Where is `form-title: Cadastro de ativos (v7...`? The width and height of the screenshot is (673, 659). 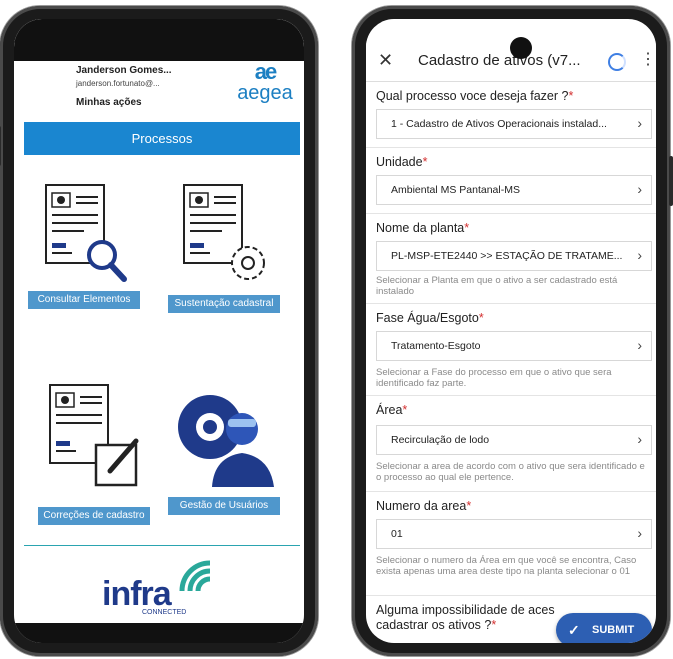 form-title: Cadastro de ativos (v7... is located at coordinates (499, 60).